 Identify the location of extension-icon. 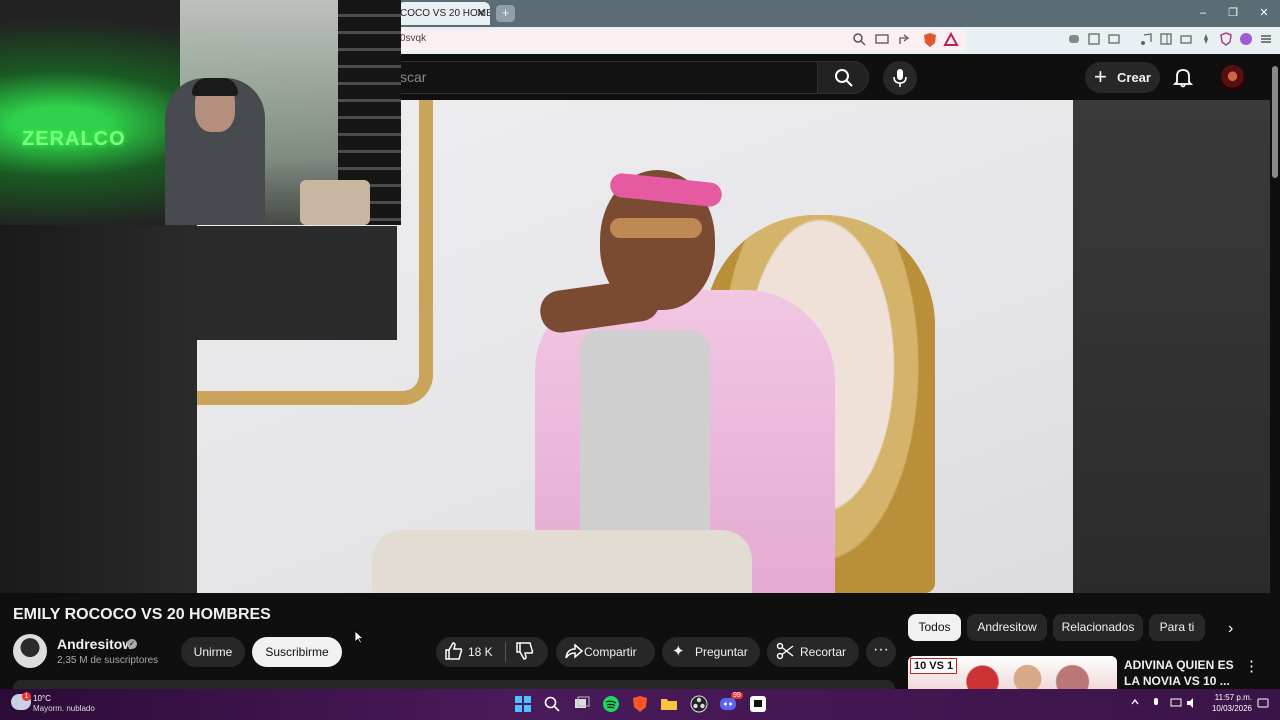
(1074, 40).